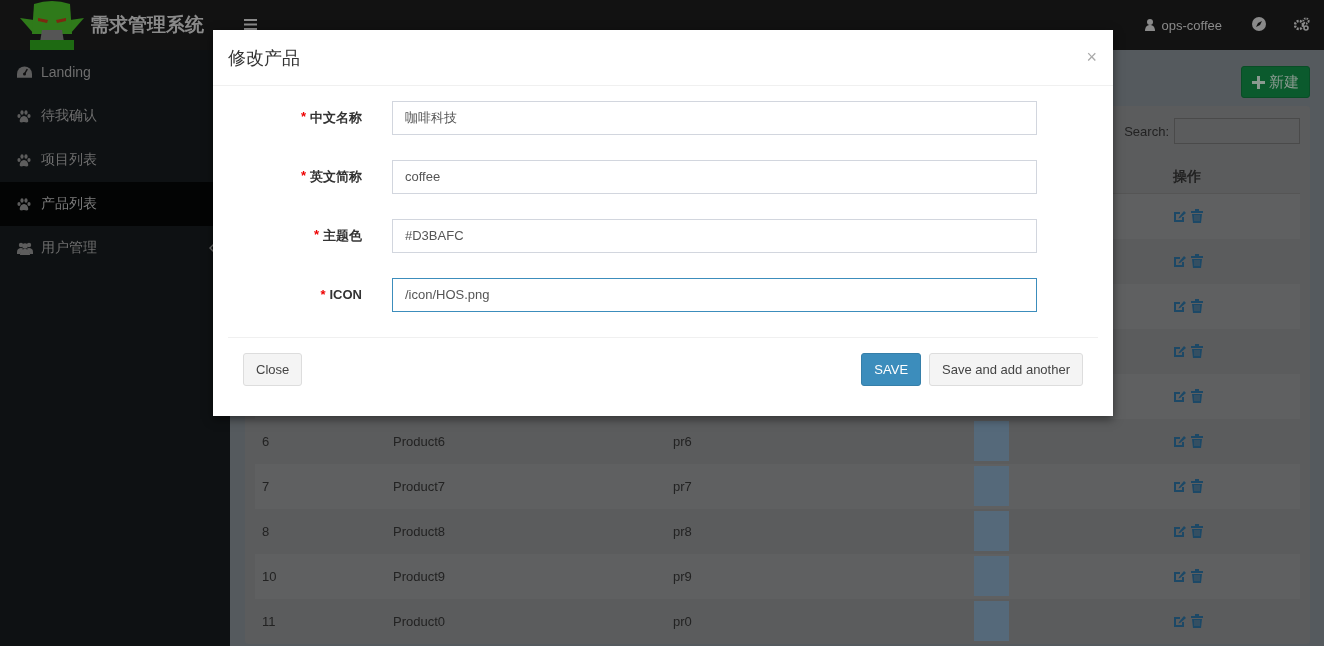 Image resolution: width=1324 pixels, height=646 pixels. I want to click on input-field: /icon/HOS.png, so click(714, 294).